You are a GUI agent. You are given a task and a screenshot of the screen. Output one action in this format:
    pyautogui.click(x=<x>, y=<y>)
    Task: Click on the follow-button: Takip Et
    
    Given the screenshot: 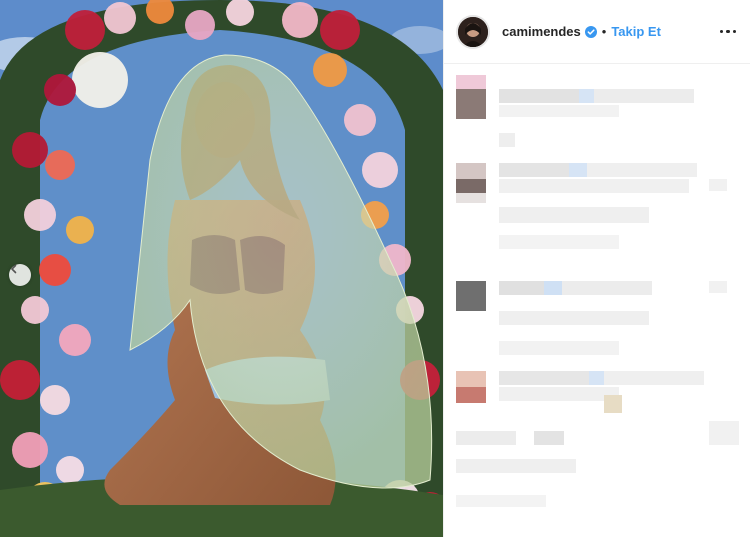 What is the action you would take?
    pyautogui.click(x=636, y=31)
    